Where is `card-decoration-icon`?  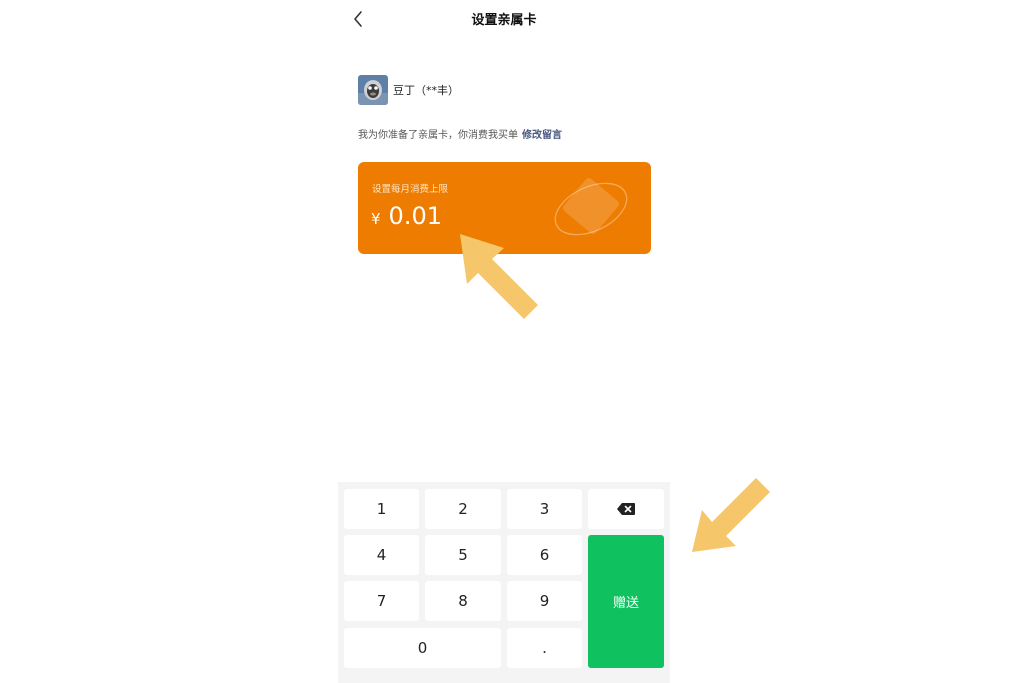 card-decoration-icon is located at coordinates (591, 207).